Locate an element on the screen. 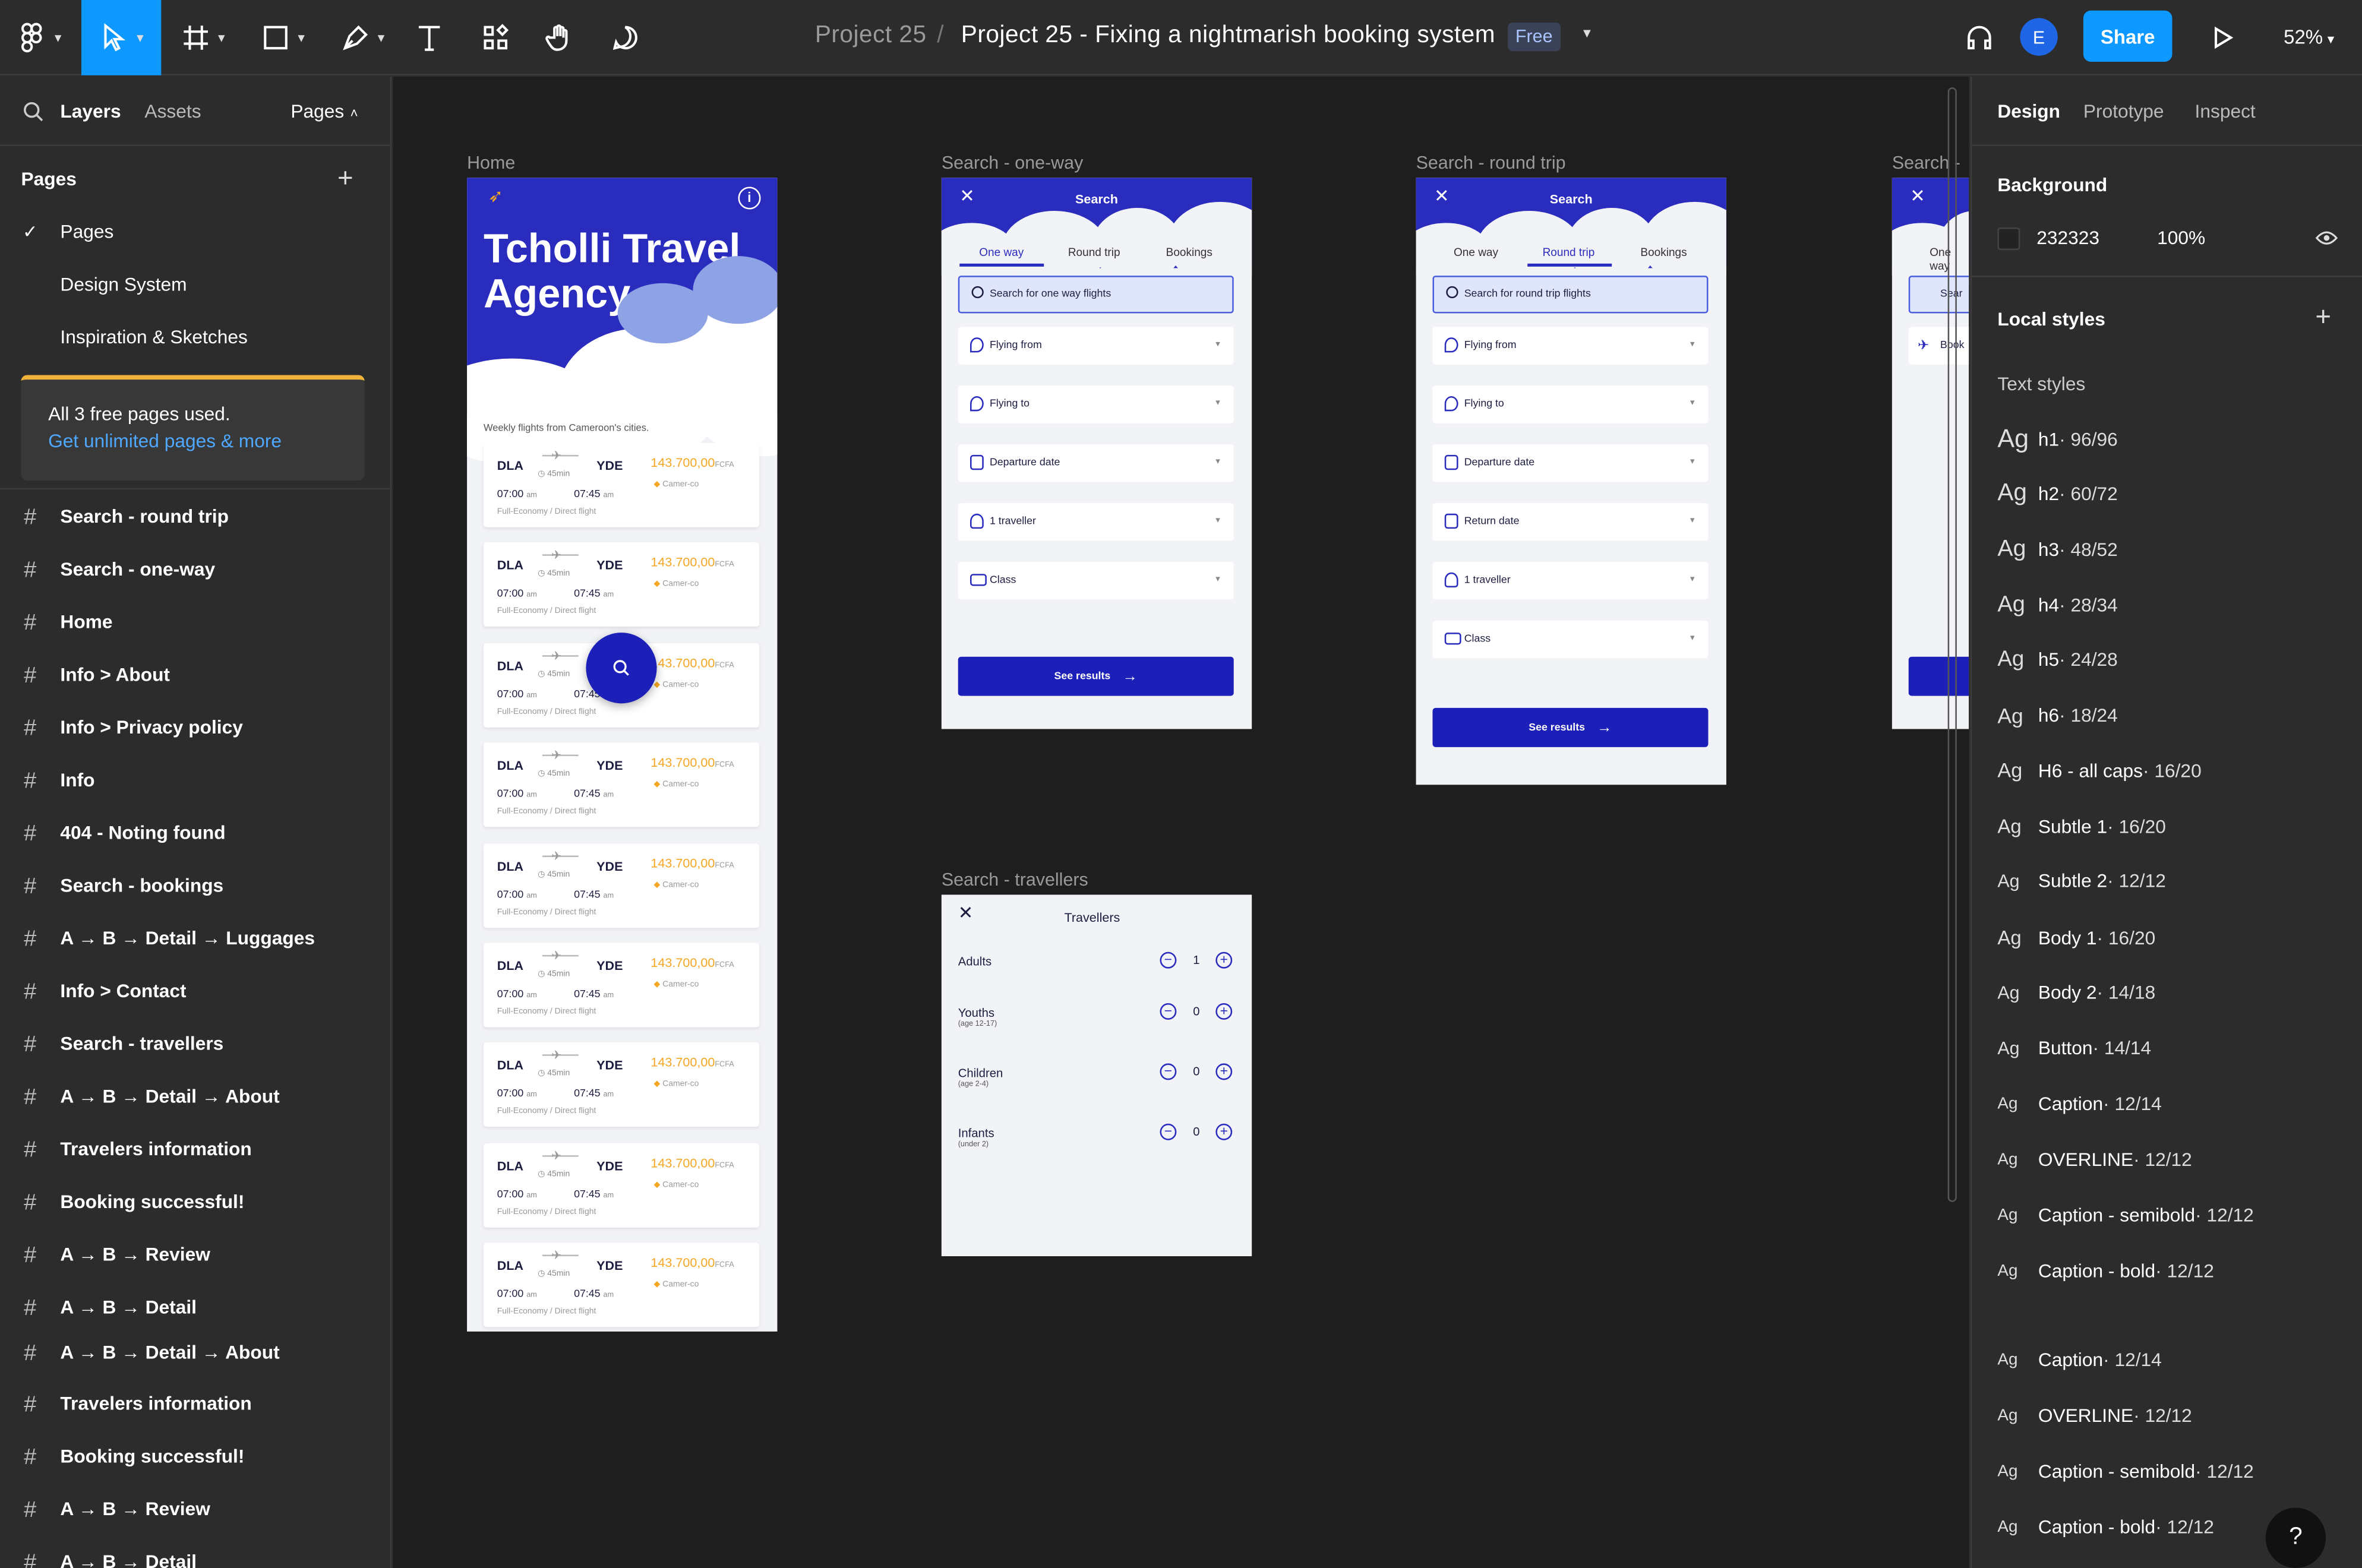 This screenshot has height=1568, width=2362. audio-call-button is located at coordinates (1979, 37).